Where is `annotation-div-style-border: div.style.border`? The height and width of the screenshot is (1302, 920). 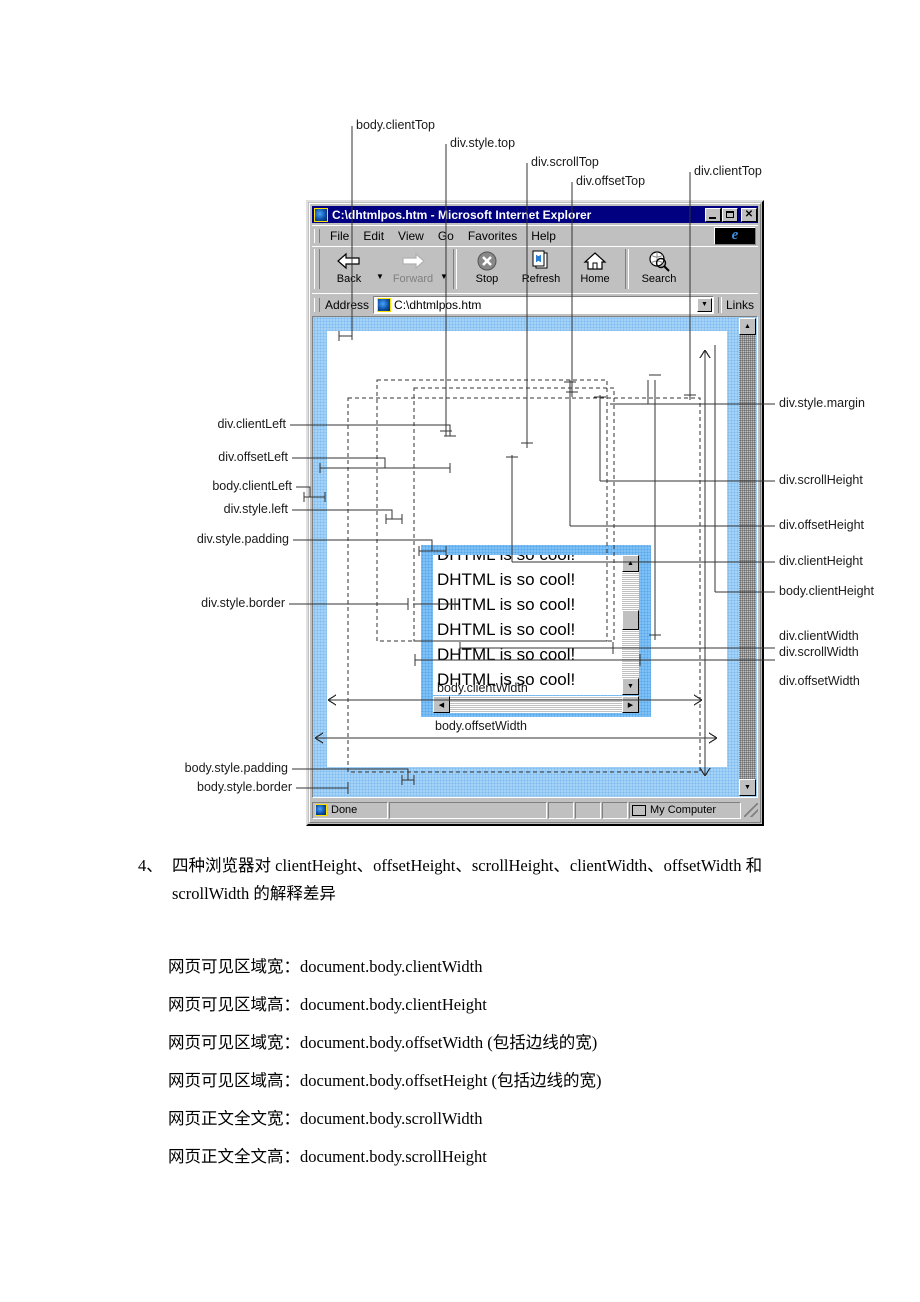 annotation-div-style-border: div.style.border is located at coordinates (243, 603).